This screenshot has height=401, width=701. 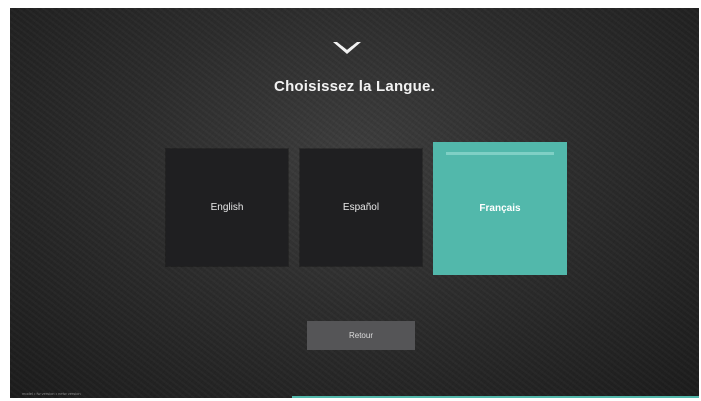 I want to click on vizio-v-logo-icon, so click(x=347, y=48).